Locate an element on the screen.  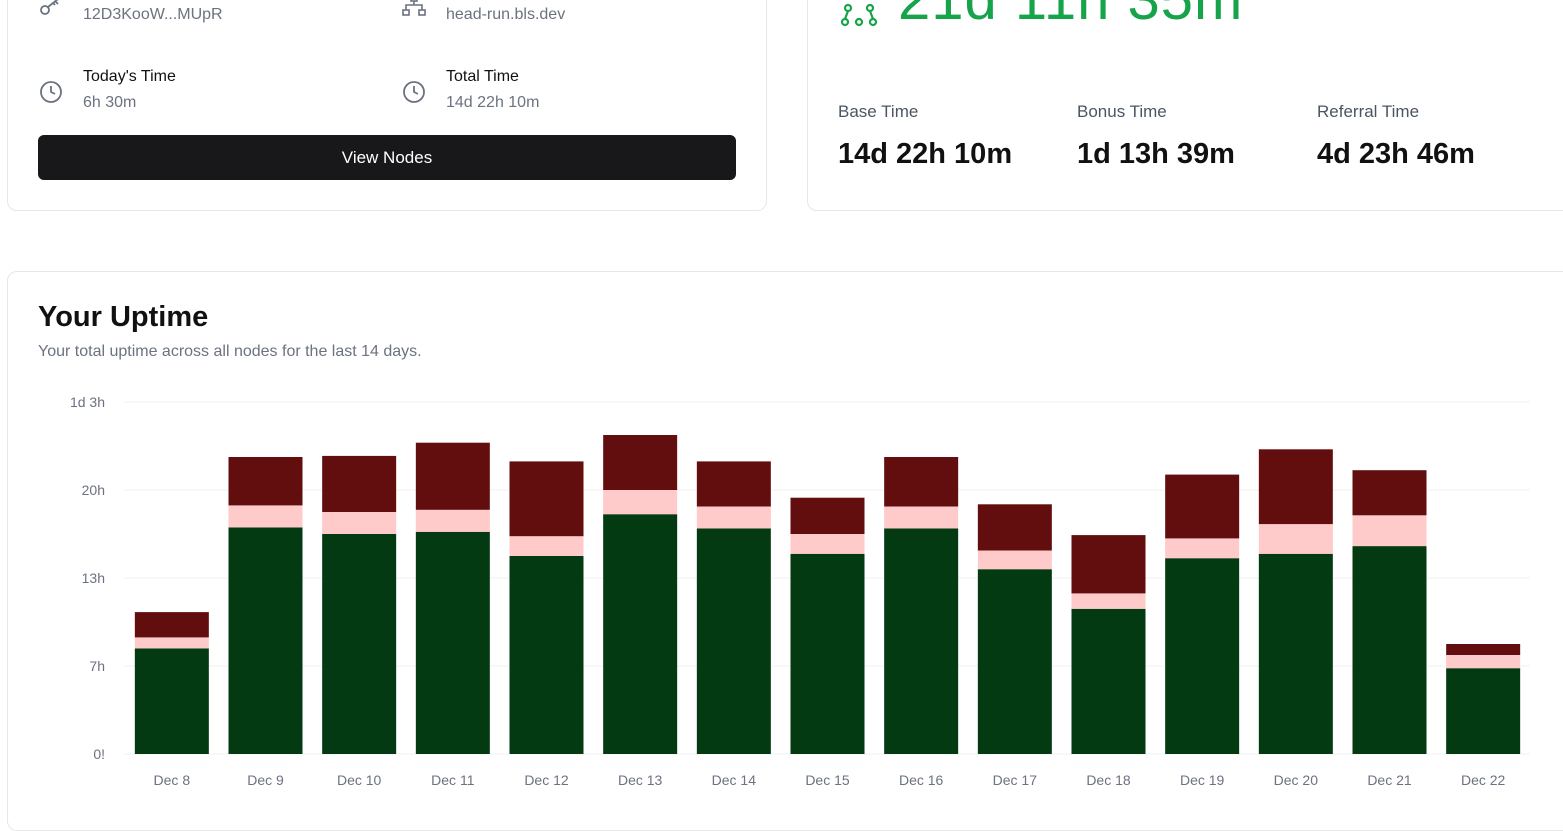
base-time-value: 14d 22h 10m is located at coordinates (925, 154).